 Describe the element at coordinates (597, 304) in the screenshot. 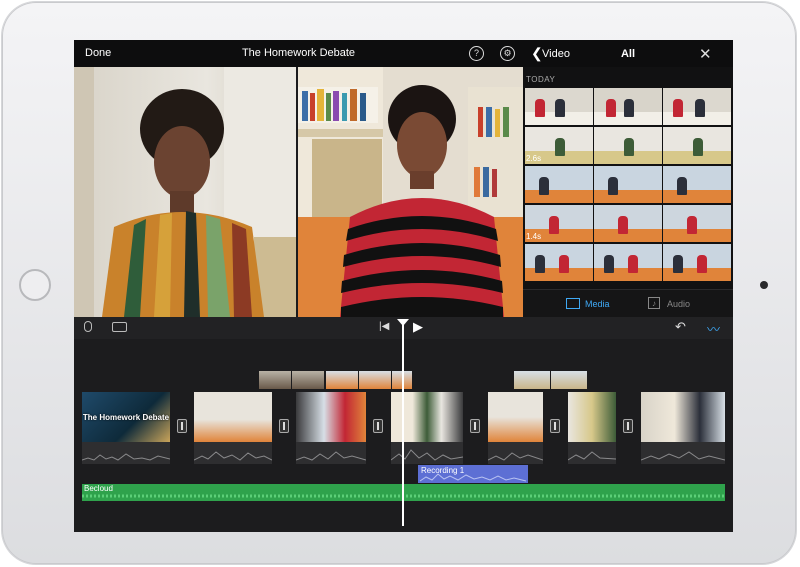

I see `tab-media: Media` at that location.